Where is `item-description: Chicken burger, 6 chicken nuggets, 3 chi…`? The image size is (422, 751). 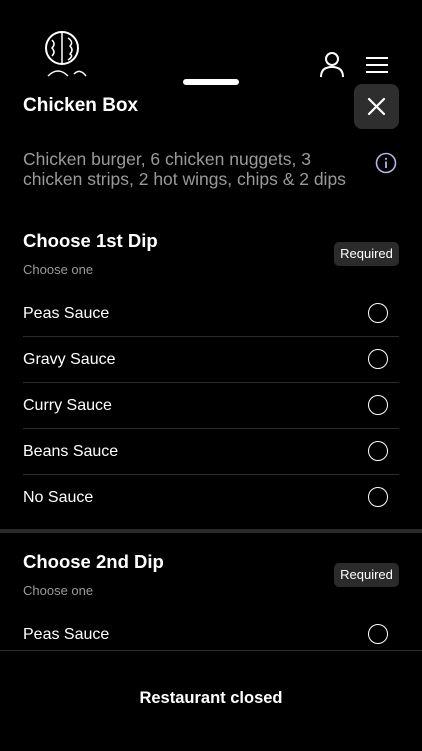 item-description: Chicken burger, 6 chicken nuggets, 3 chi… is located at coordinates (184, 169).